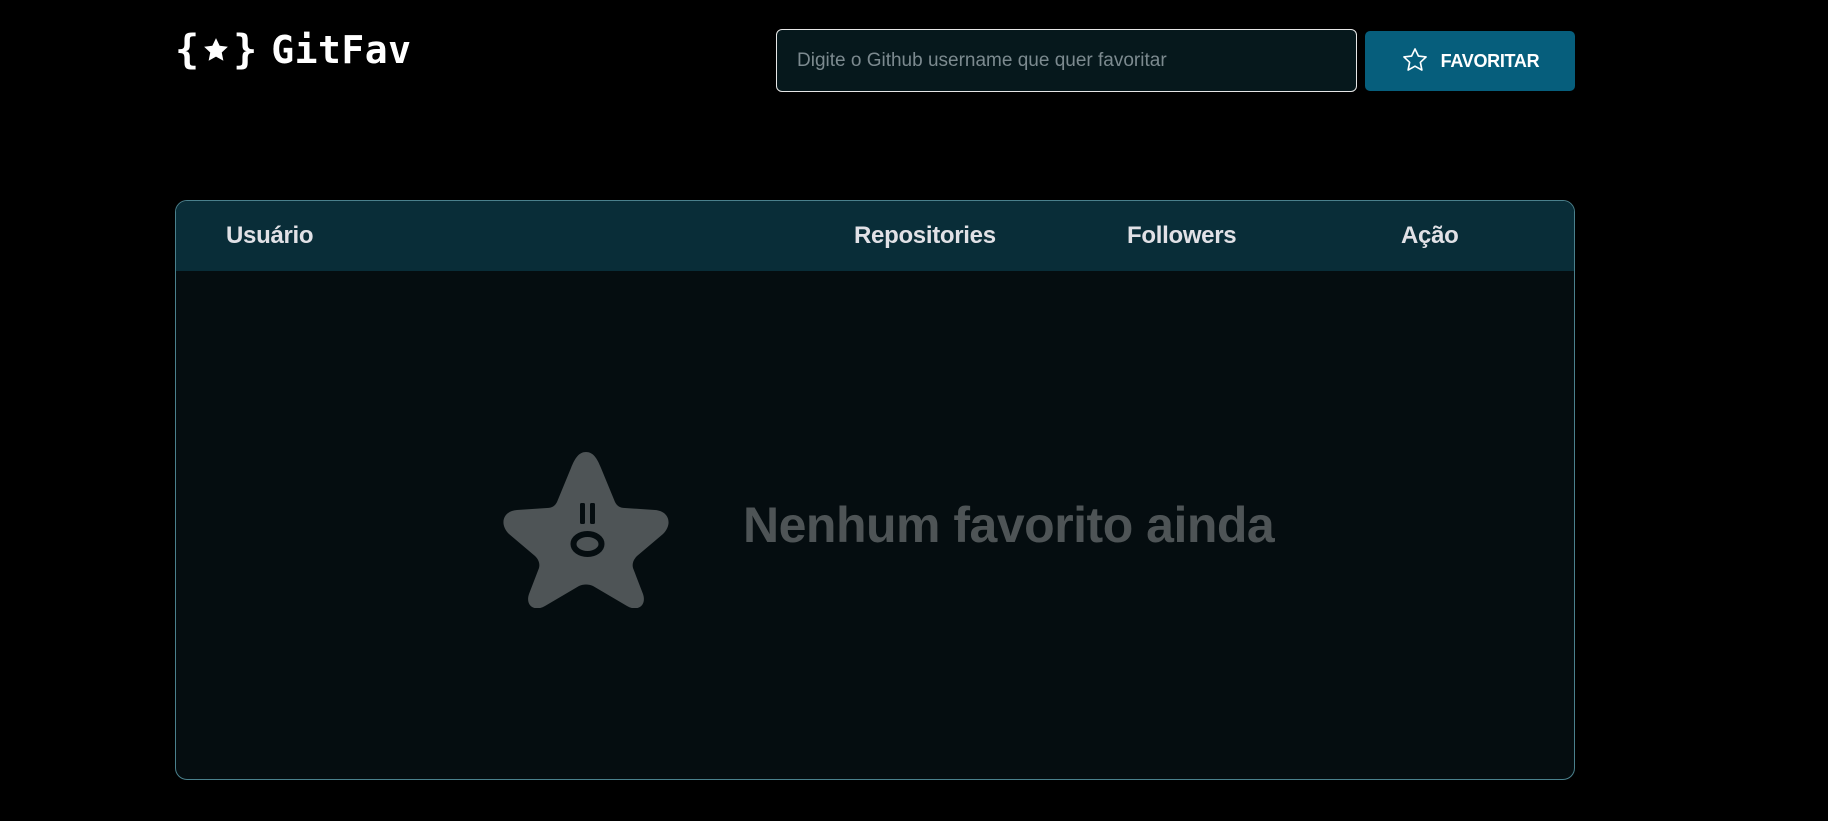 This screenshot has height=821, width=1828. I want to click on github-username-input, so click(1066, 60).